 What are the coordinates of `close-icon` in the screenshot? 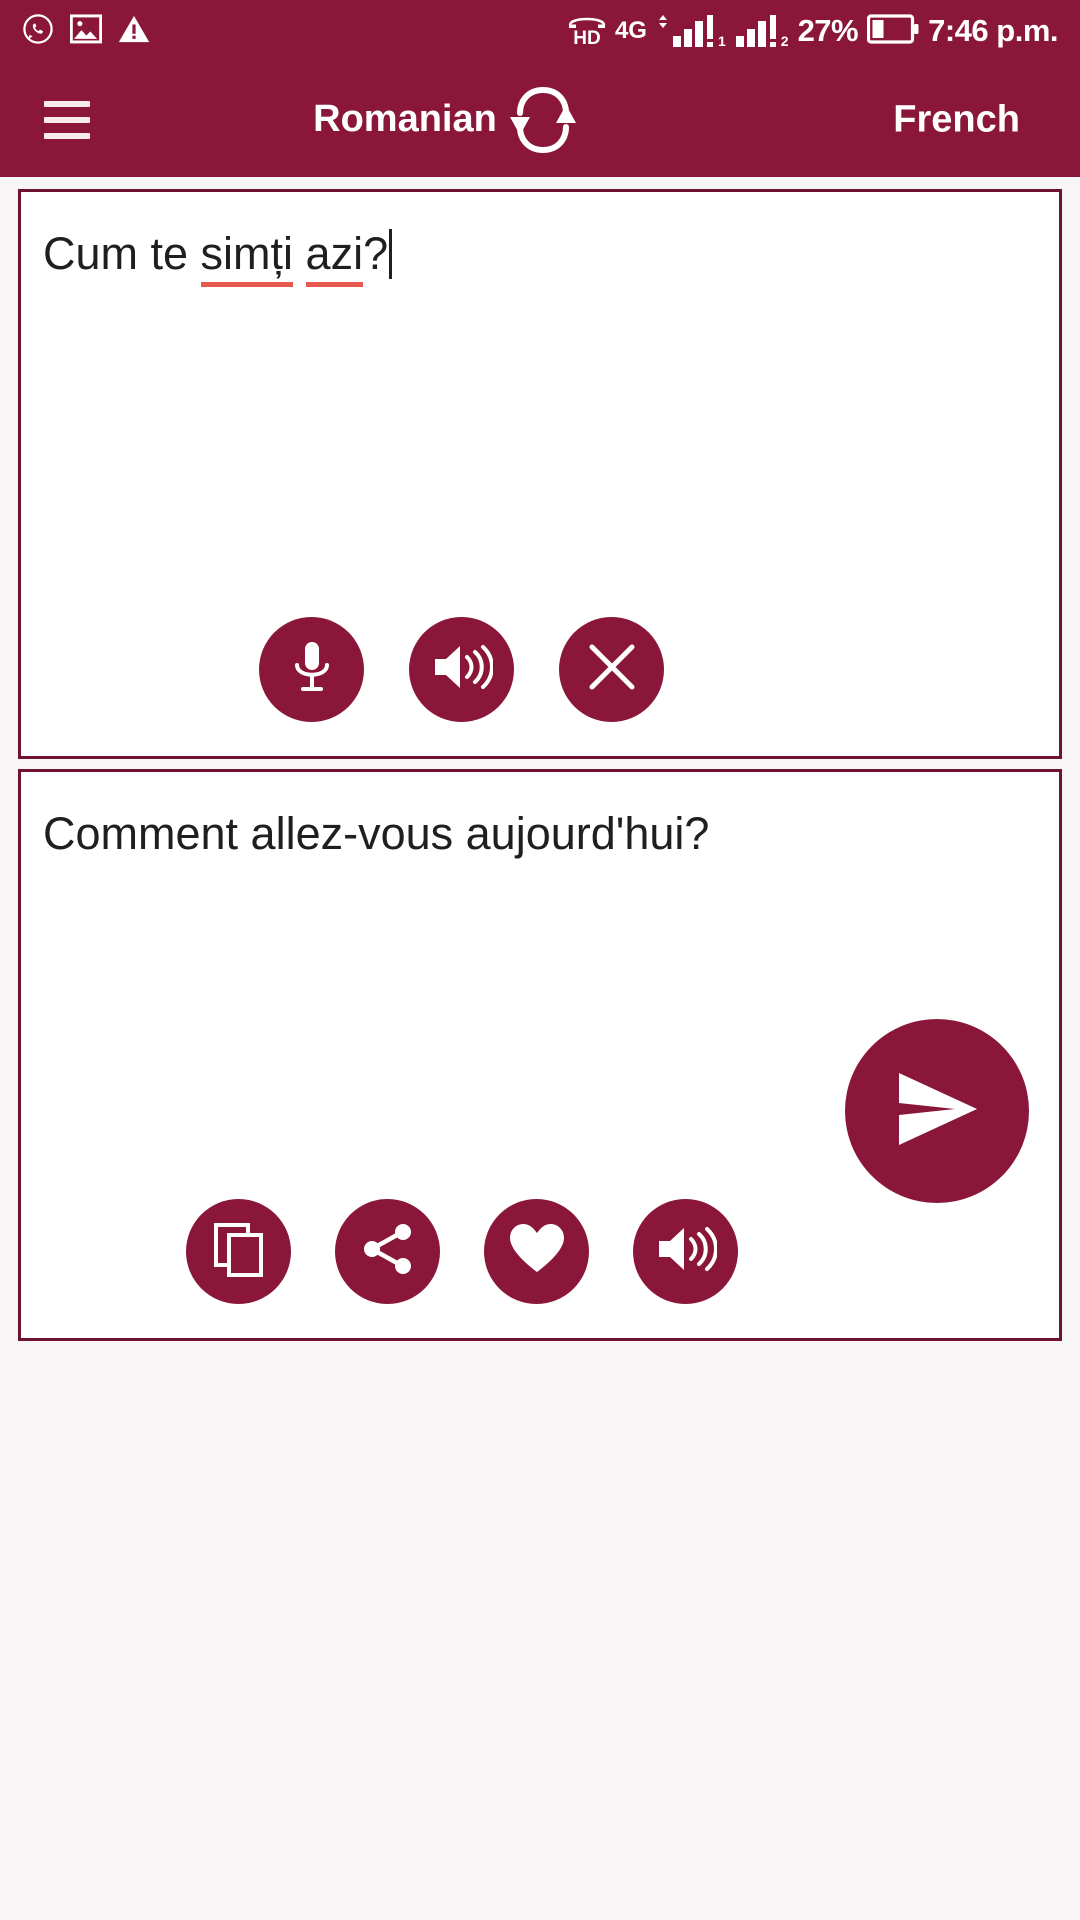 It's located at (612, 669).